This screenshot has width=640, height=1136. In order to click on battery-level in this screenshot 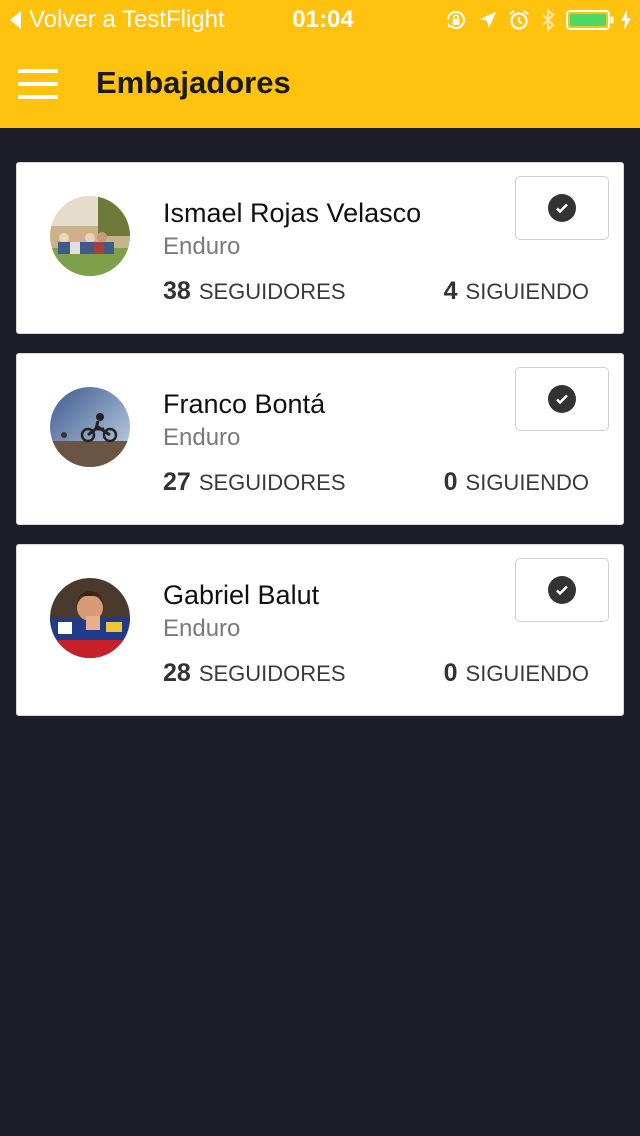, I will do `click(588, 20)`.